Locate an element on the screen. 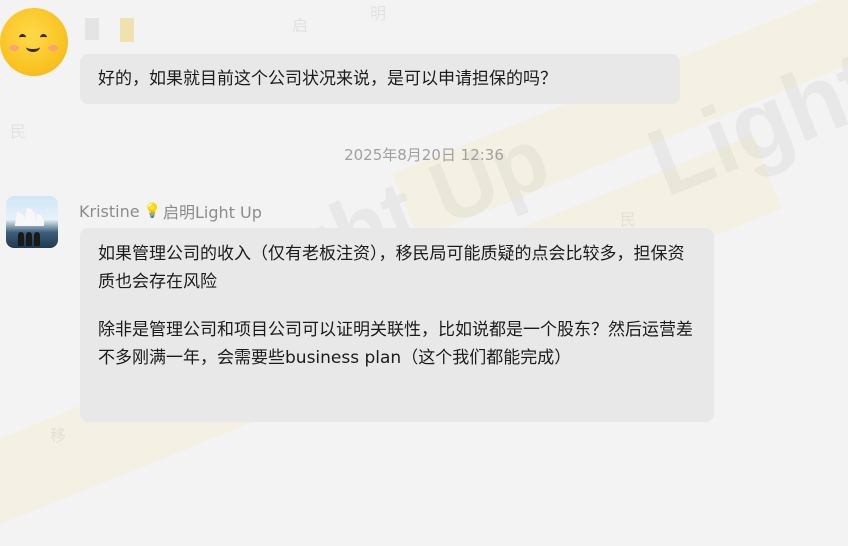 The image size is (848, 546). message-timestamp: 2025年8月20日 12:36 is located at coordinates (424, 155).